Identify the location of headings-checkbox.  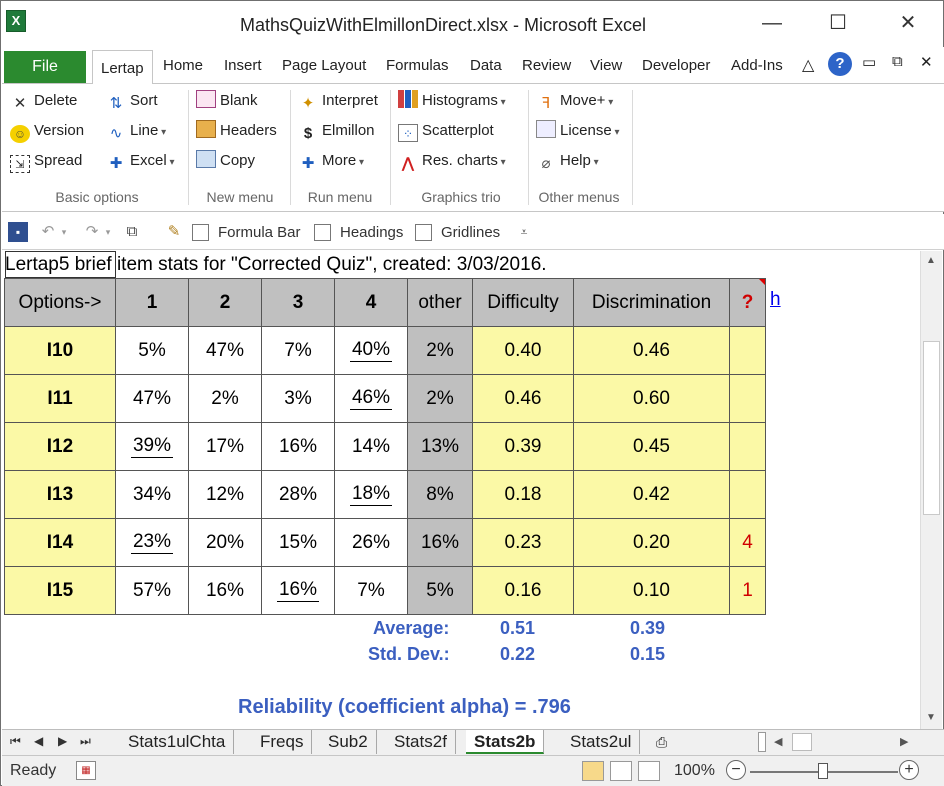
(322, 232).